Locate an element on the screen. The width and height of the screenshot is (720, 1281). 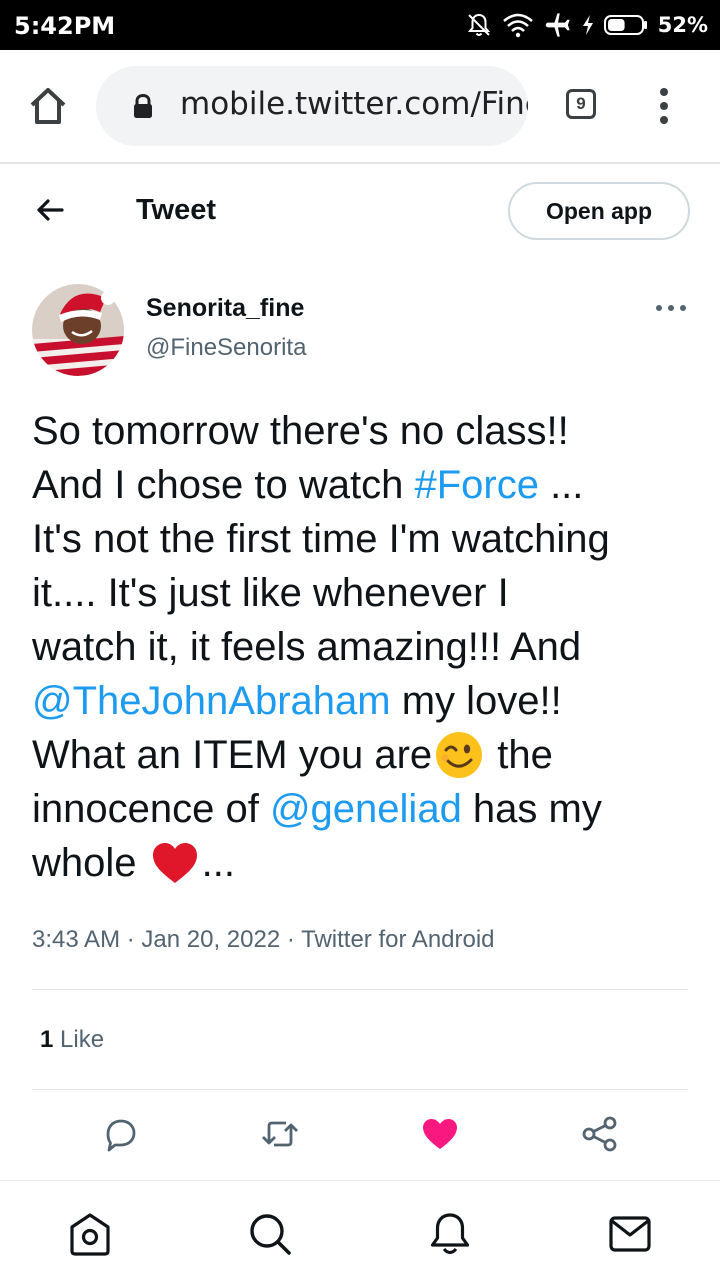
tweet-text-line: @TheJohnAbraham my love!! is located at coordinates (365, 701).